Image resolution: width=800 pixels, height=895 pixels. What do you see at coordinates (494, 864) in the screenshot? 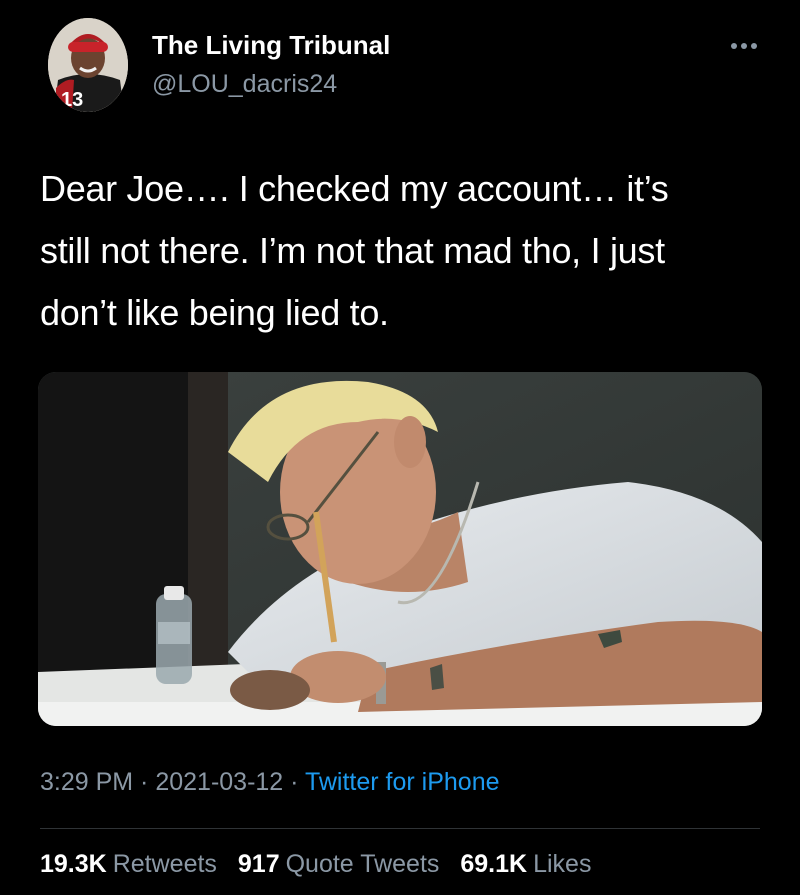
I see `likes-count: 69.1K` at bounding box center [494, 864].